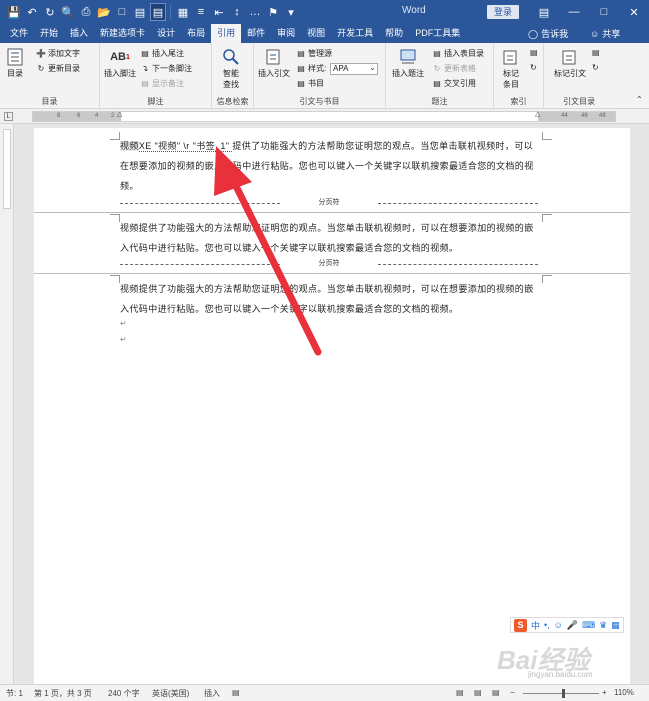 This screenshot has width=649, height=701. I want to click on insert-index-icon: ▤, so click(534, 52).